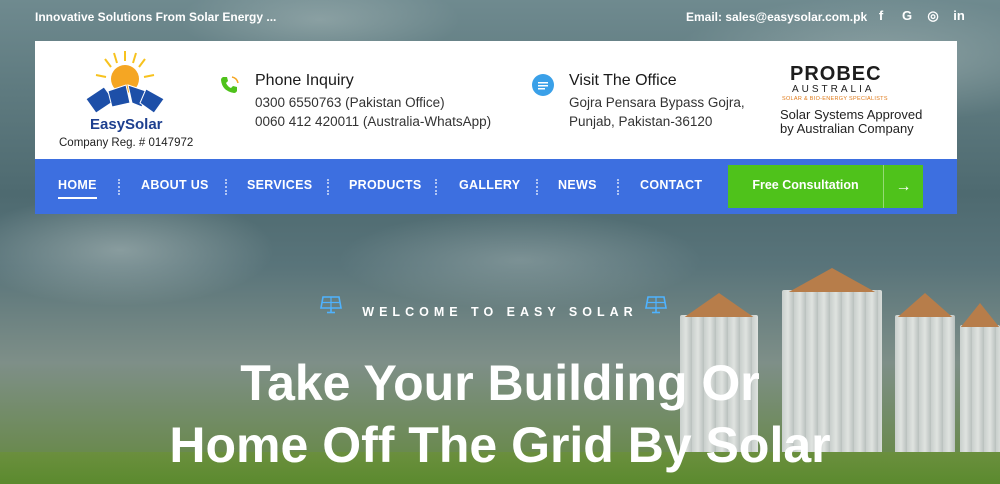 The height and width of the screenshot is (484, 1000). Describe the element at coordinates (229, 85) in the screenshot. I see `phone-icon` at that location.